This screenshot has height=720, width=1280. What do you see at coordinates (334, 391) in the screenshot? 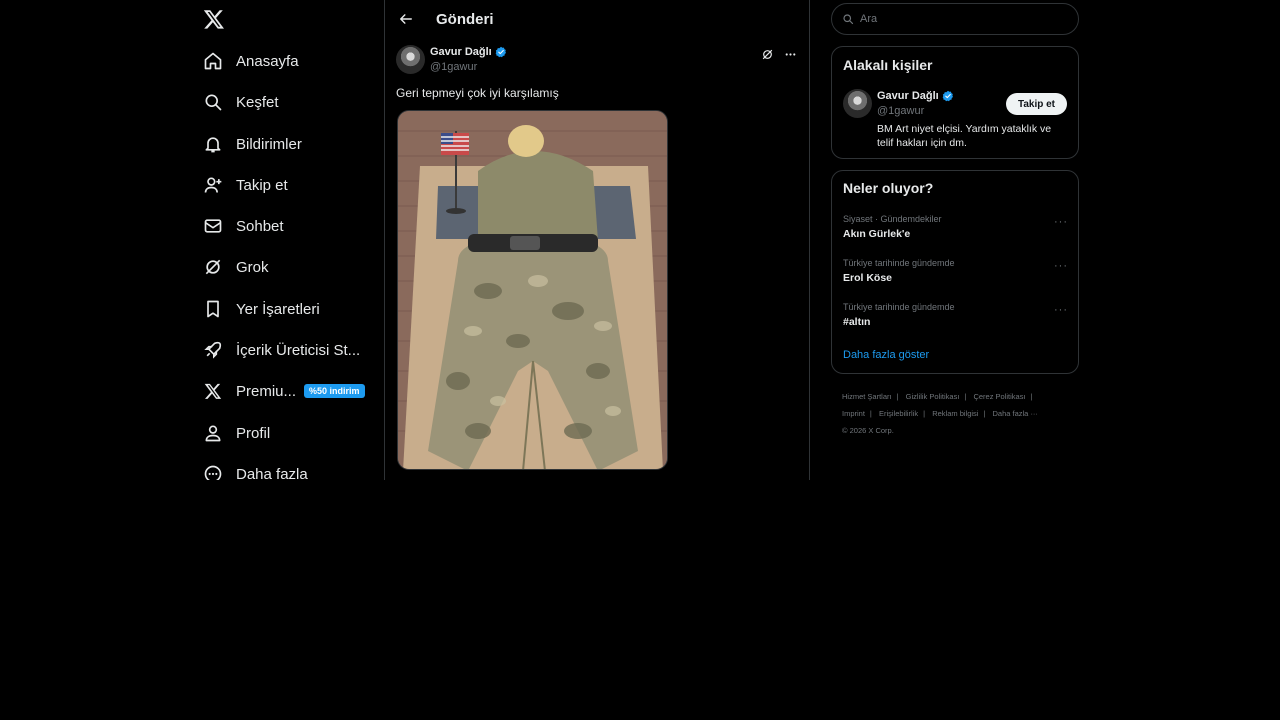
I see `discount-badge: %50 indirim` at bounding box center [334, 391].